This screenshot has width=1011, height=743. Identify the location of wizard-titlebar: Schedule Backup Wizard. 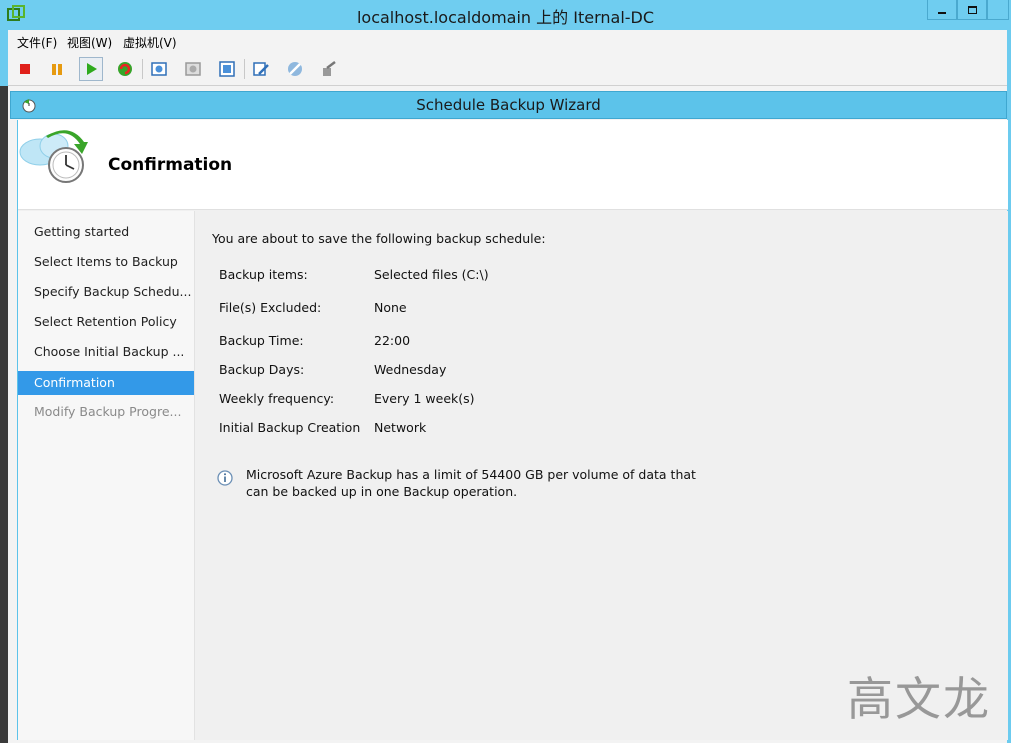
(508, 105).